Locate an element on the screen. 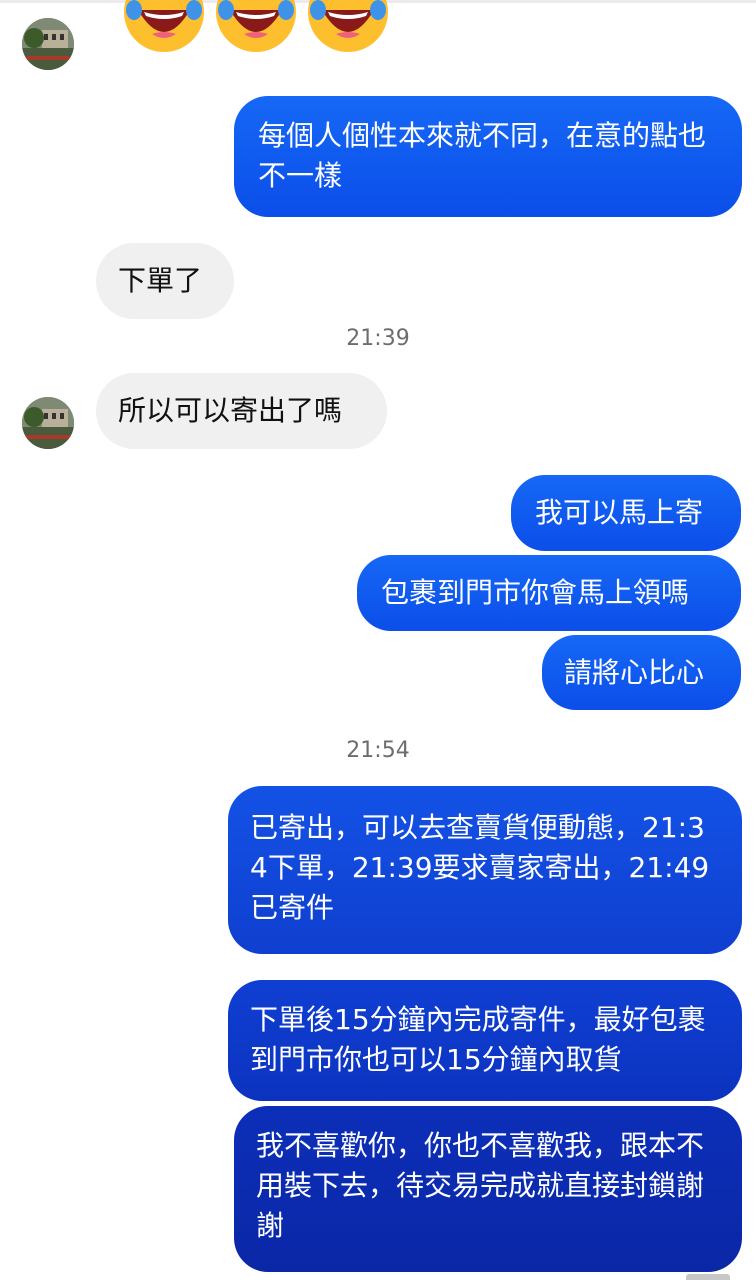 This screenshot has width=756, height=1280. incoming-message: 所以可以寄出了嗎 is located at coordinates (241, 411).